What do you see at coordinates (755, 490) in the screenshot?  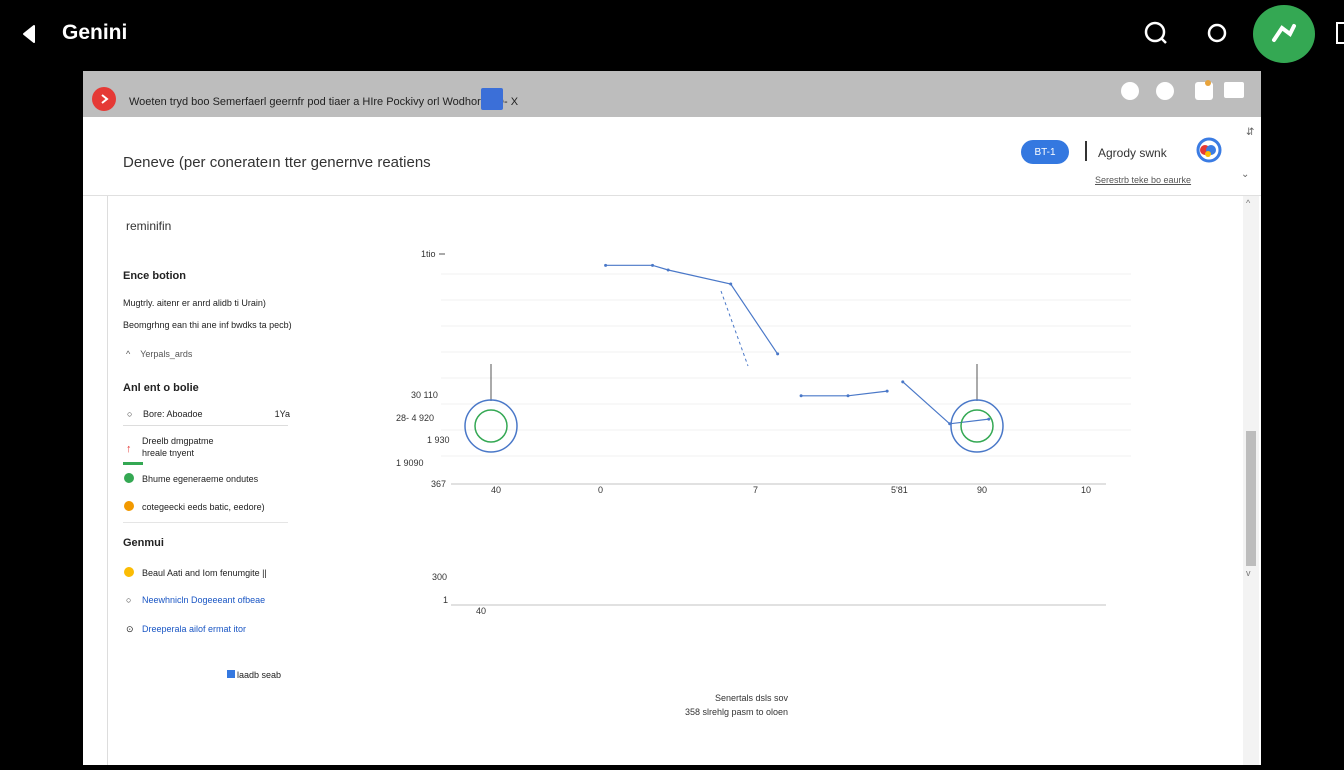 I see `x-tick-label: 7` at bounding box center [755, 490].